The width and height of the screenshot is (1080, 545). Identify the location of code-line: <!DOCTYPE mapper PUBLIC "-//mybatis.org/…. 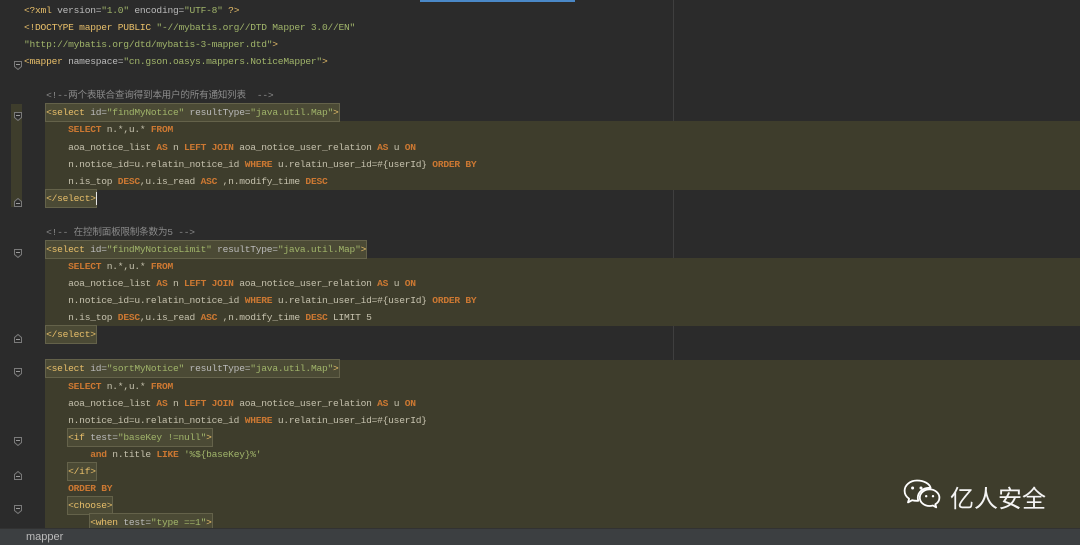
(189, 27).